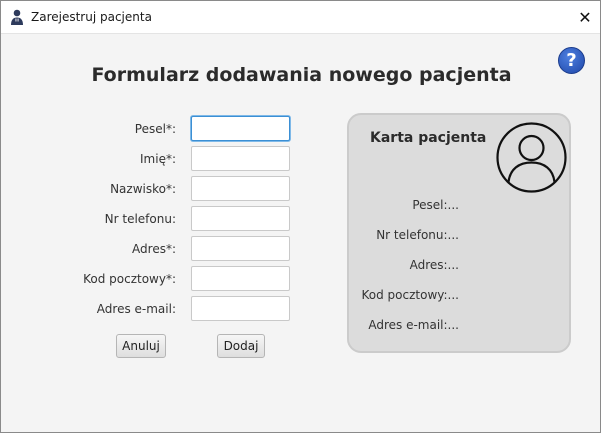  What do you see at coordinates (141, 346) in the screenshot?
I see `cancel-button: Anuluj` at bounding box center [141, 346].